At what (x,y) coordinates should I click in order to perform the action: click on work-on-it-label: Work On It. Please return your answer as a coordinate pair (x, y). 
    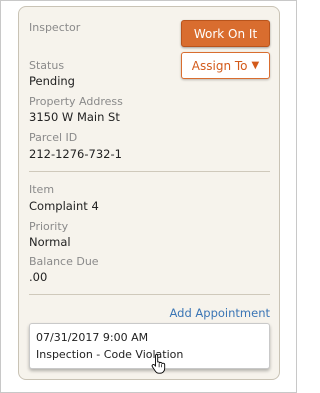
    Looking at the image, I should click on (225, 33).